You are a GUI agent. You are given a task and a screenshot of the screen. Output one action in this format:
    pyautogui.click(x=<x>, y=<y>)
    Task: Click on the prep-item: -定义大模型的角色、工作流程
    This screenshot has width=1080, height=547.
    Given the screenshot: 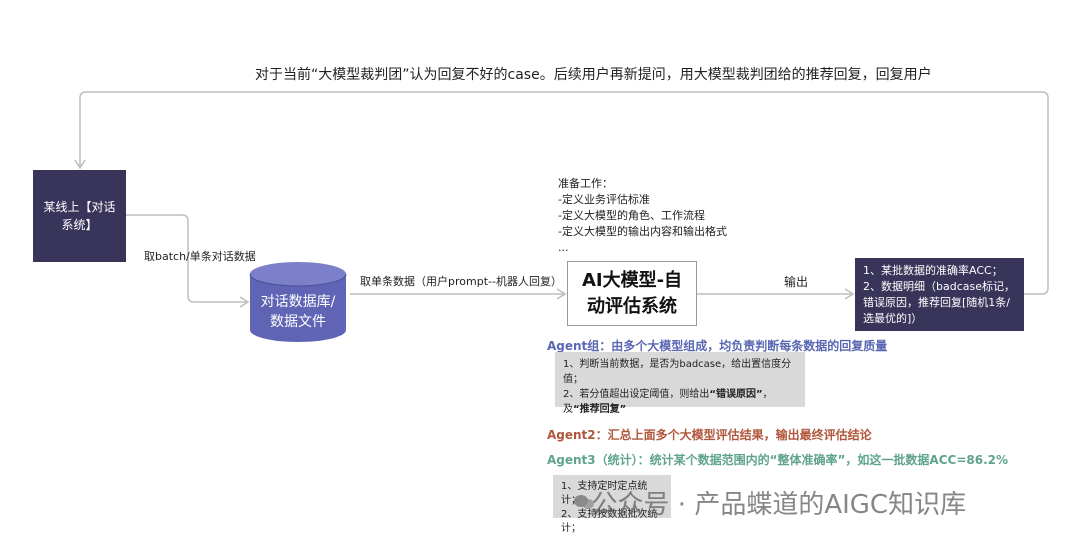 What is the action you would take?
    pyautogui.click(x=631, y=215)
    